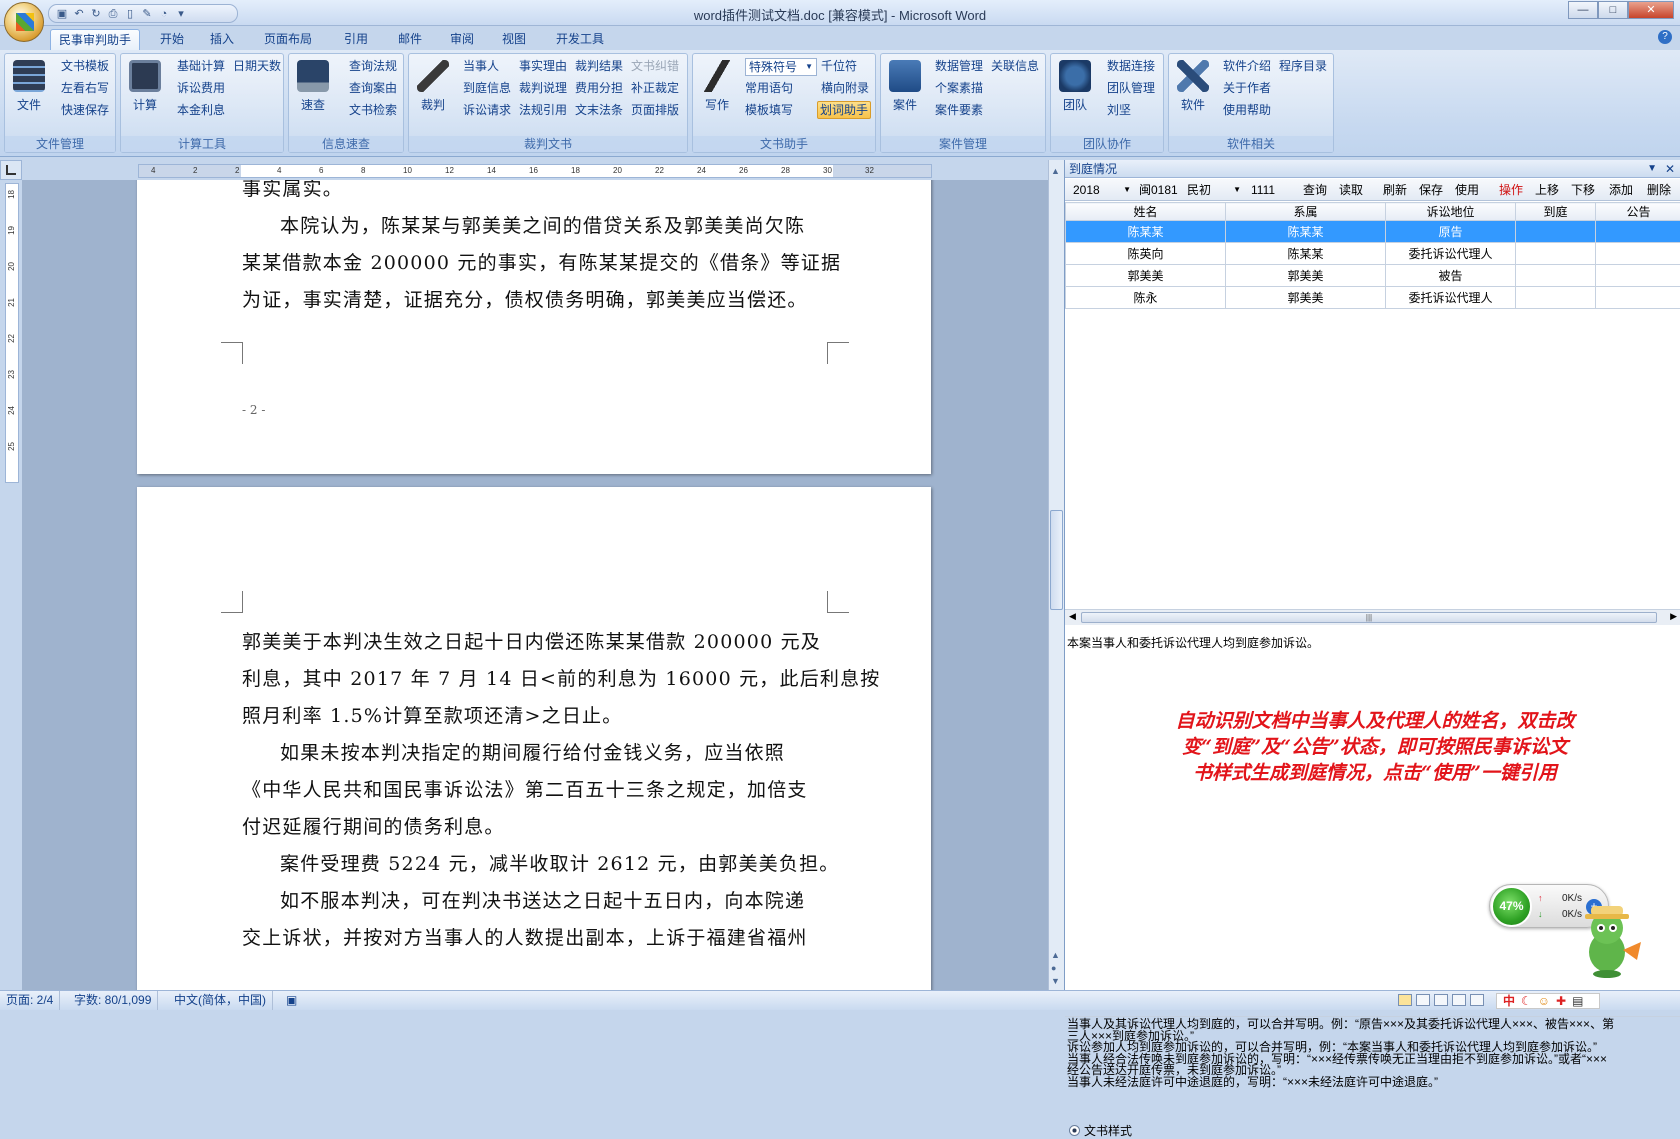 This screenshot has height=1139, width=1680. What do you see at coordinates (462, 39) in the screenshot?
I see `tab-review: 审阅` at bounding box center [462, 39].